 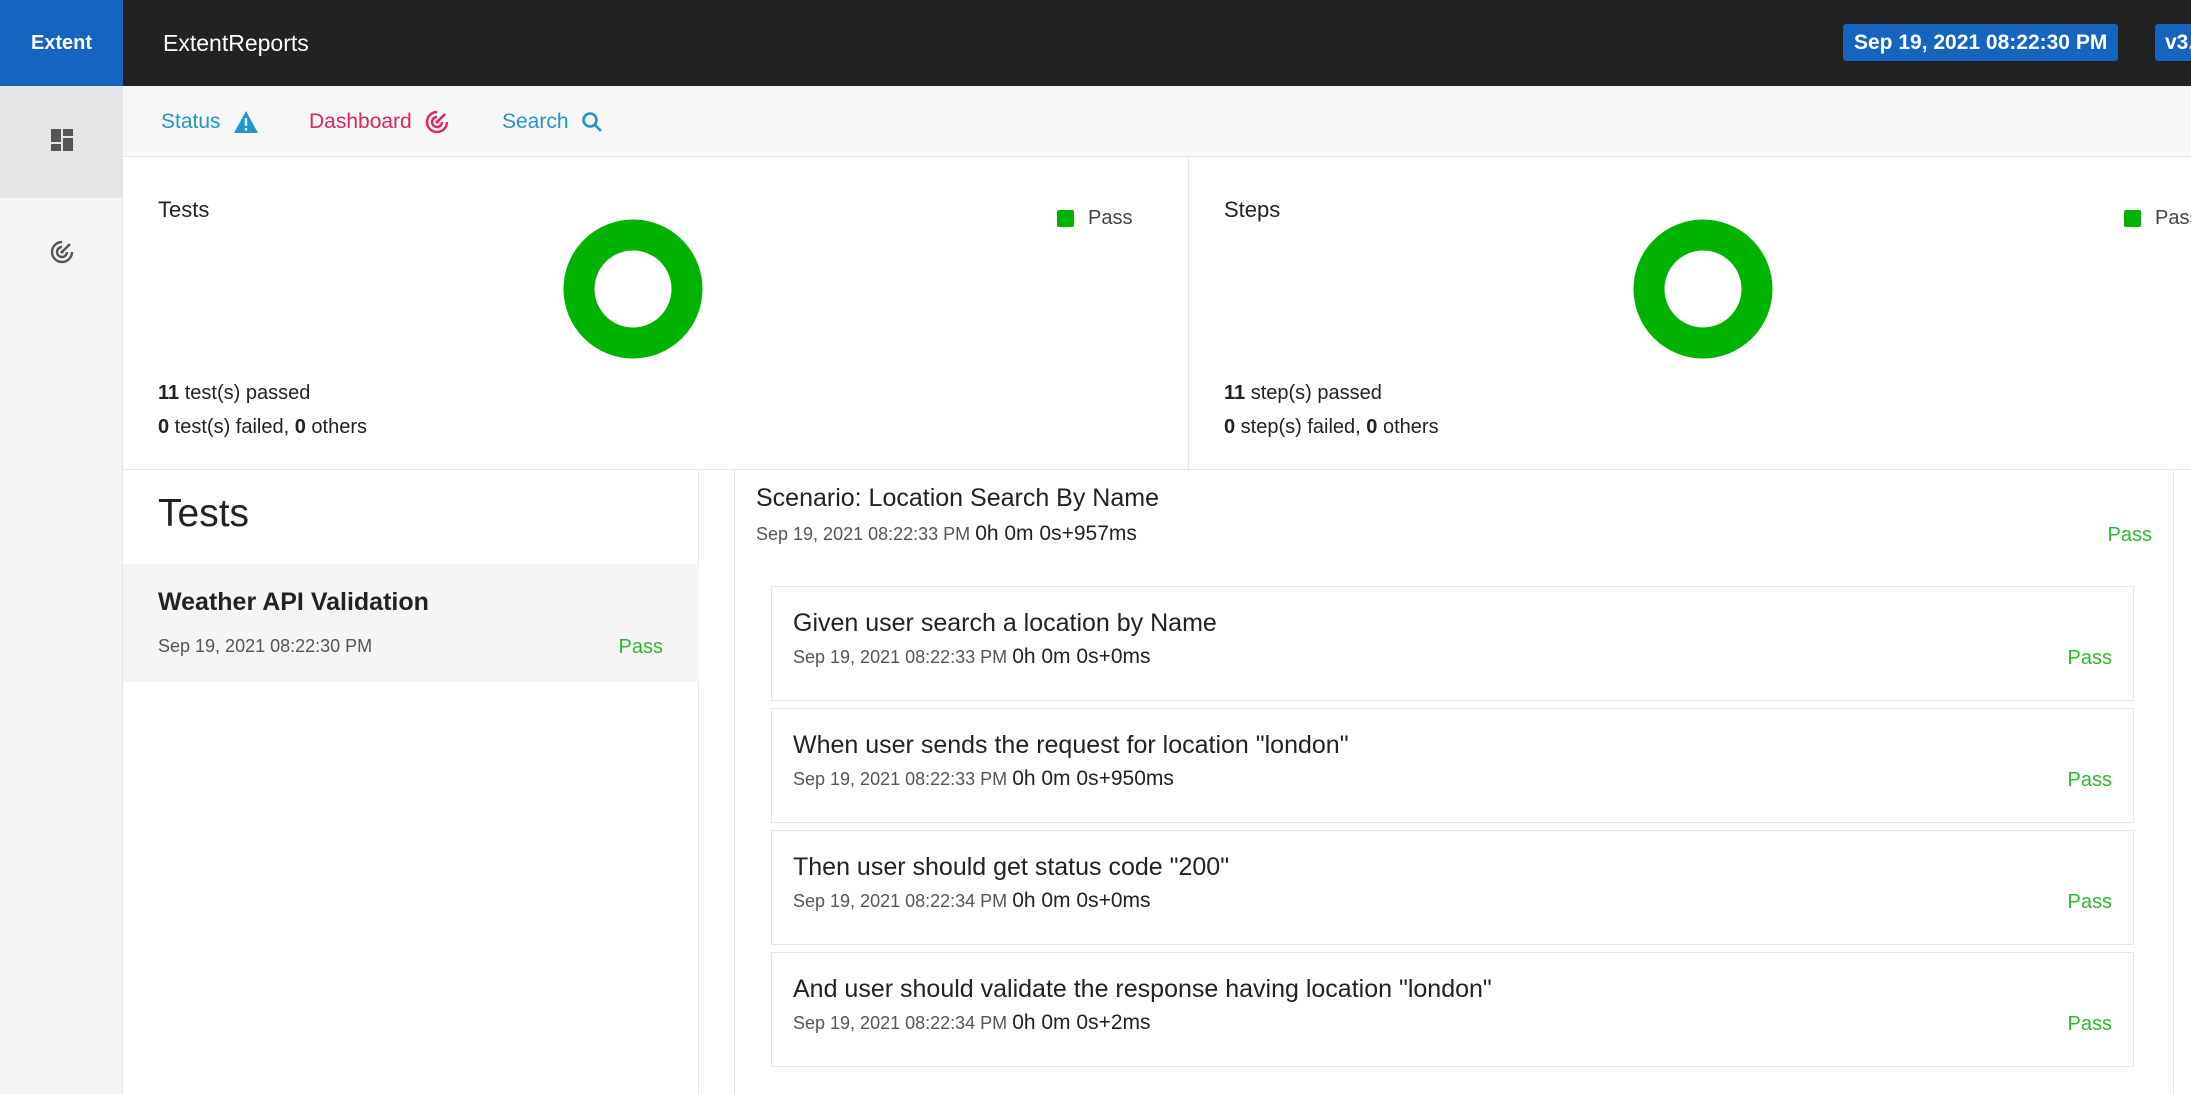 What do you see at coordinates (236, 42) in the screenshot?
I see `brand-title: ExtentReports` at bounding box center [236, 42].